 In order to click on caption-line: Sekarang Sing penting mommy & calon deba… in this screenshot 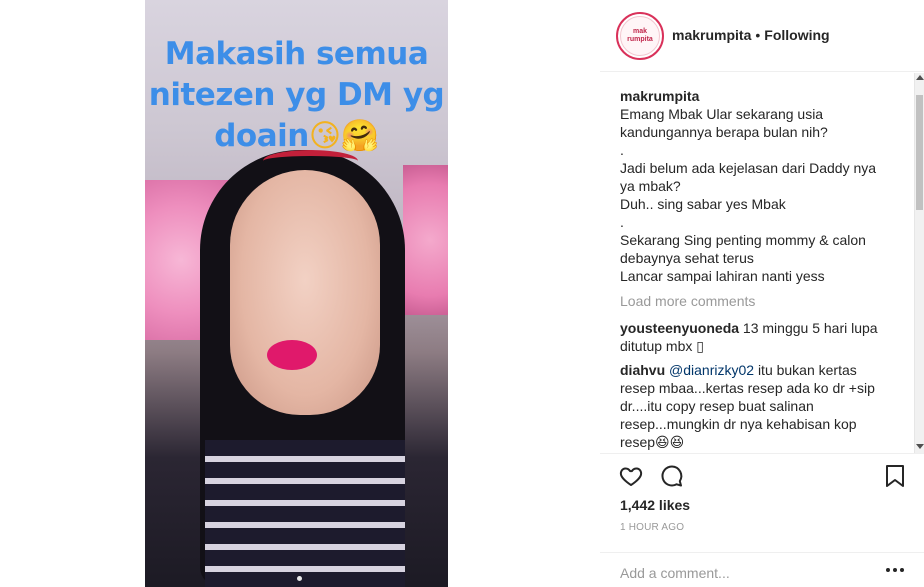, I will do `click(743, 249)`.